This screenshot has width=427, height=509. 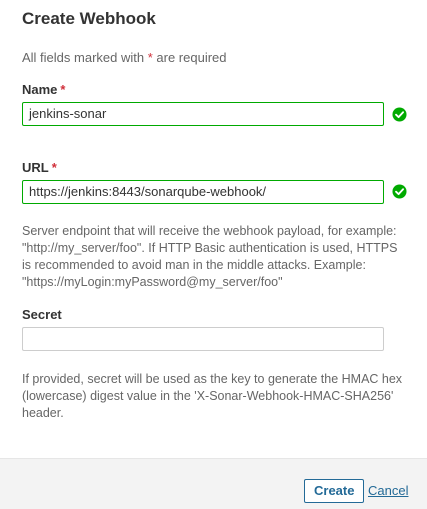 What do you see at coordinates (213, 483) in the screenshot?
I see `dialog-footer: Create Cancel` at bounding box center [213, 483].